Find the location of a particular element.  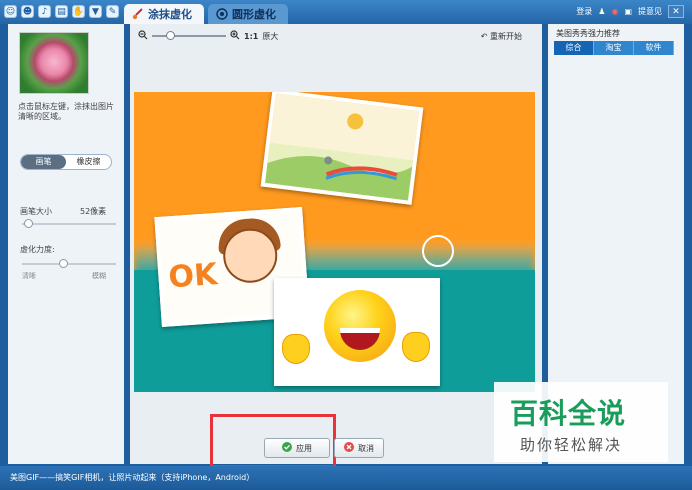

usage-hint: 点击鼠标左键，涂抹出图片清晰的区域。 is located at coordinates (66, 111).